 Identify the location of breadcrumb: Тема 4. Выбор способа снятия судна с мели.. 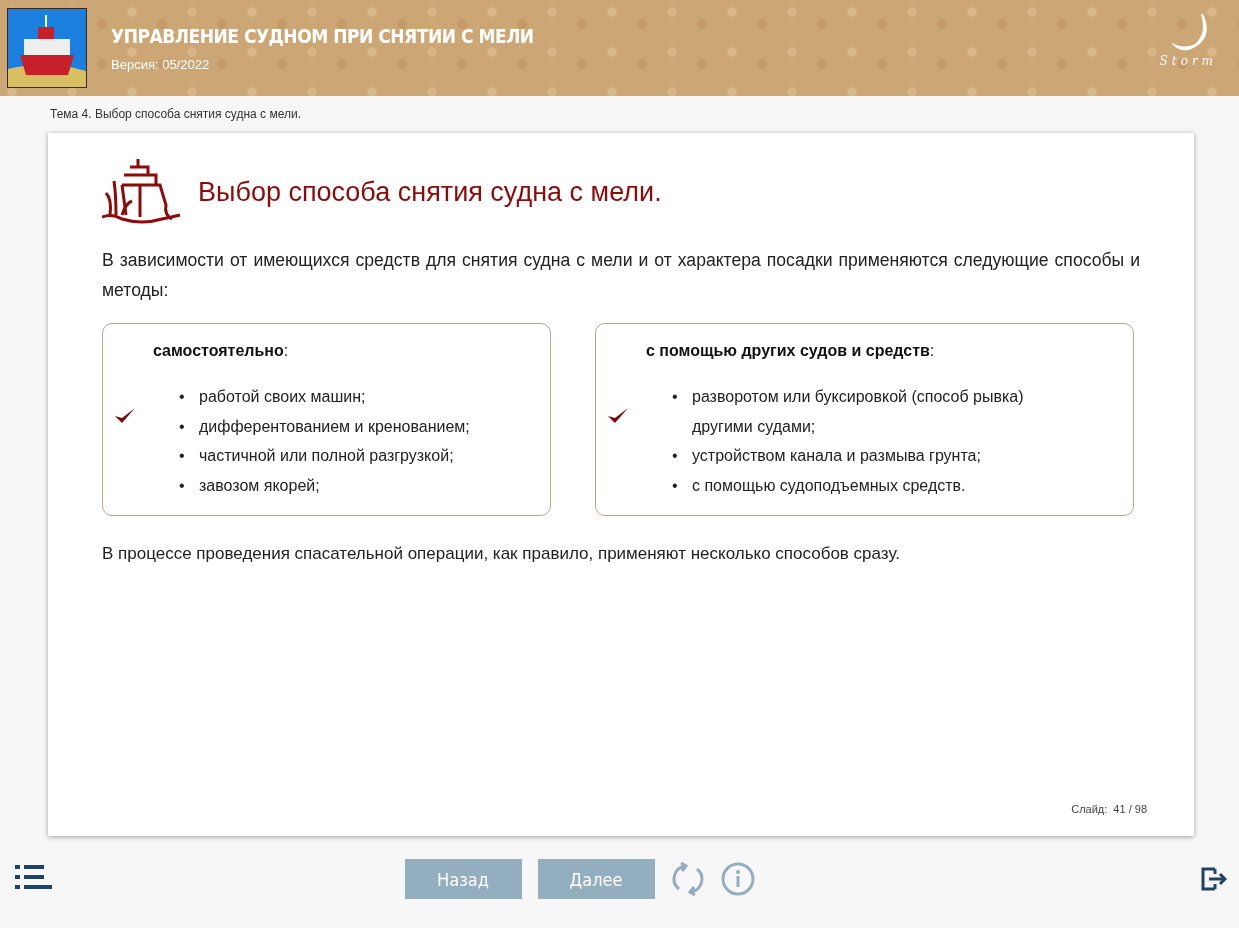
(176, 114).